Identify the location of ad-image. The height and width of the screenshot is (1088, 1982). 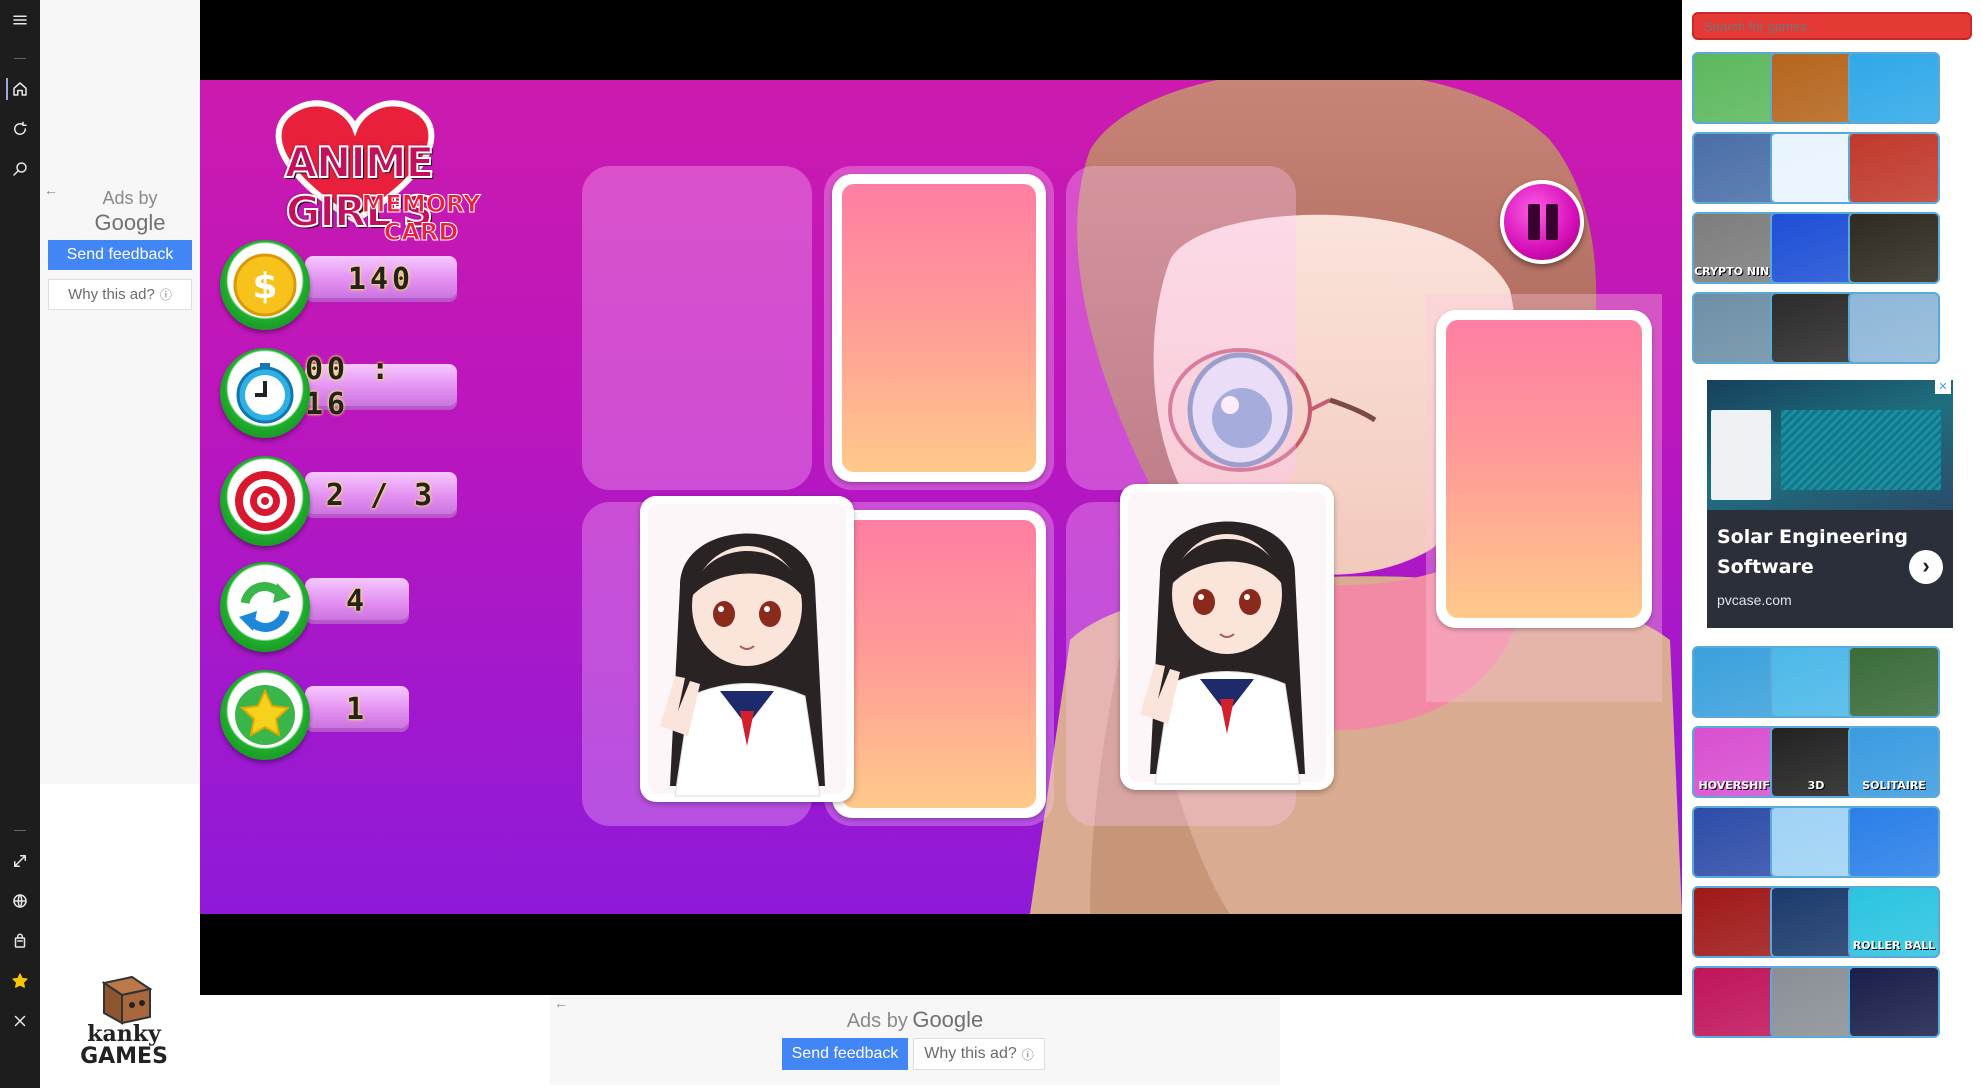
(1830, 445).